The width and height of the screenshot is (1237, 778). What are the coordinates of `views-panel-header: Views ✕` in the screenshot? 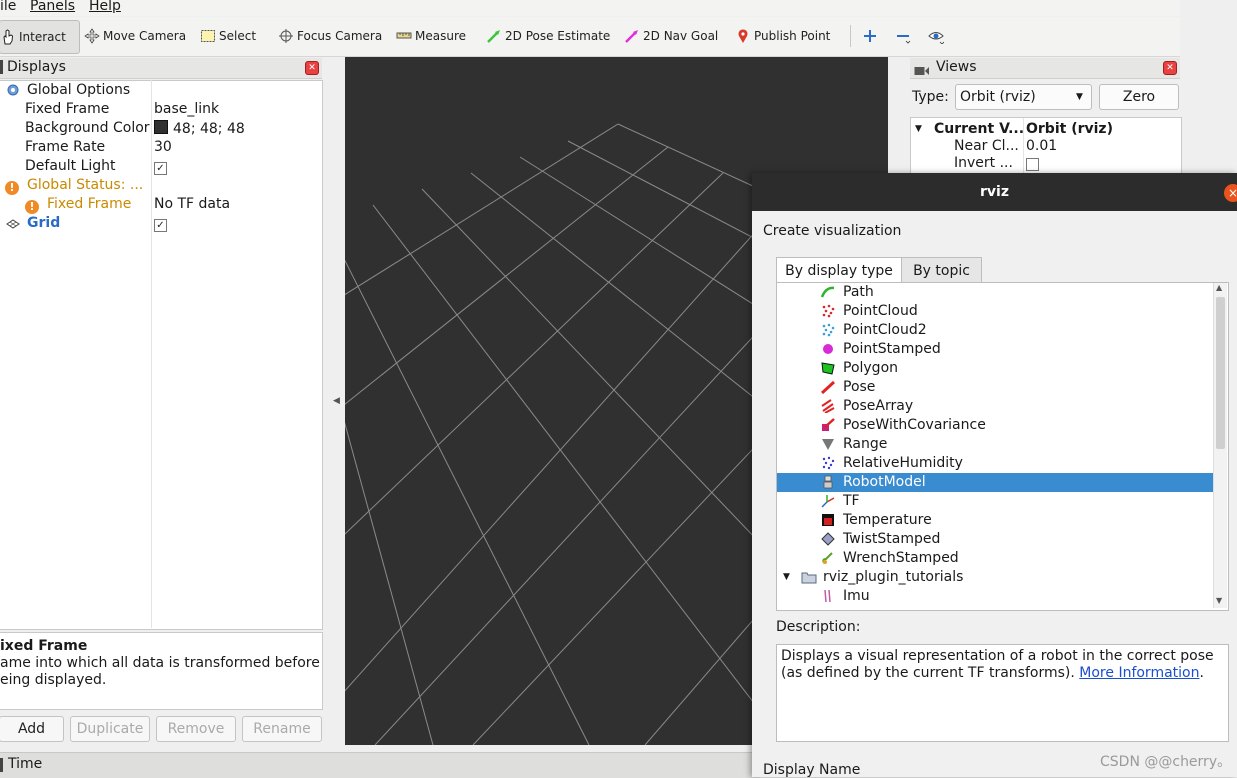 It's located at (1045, 68).